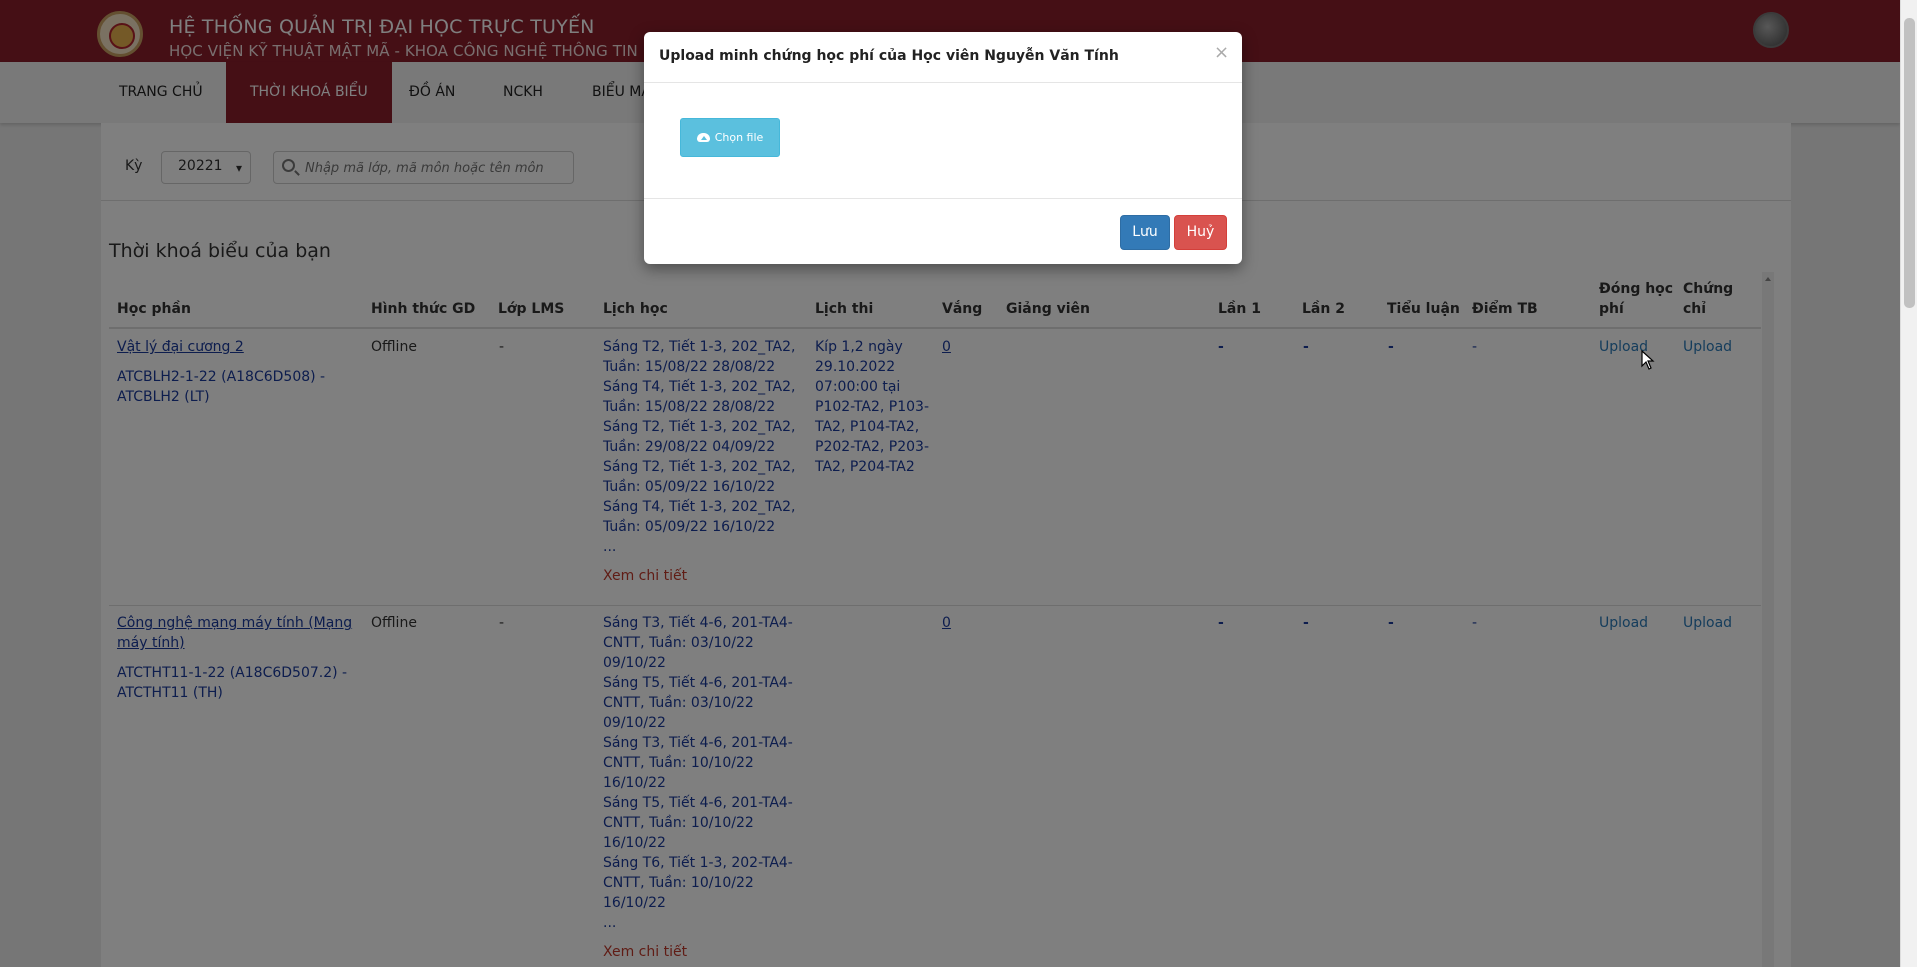 This screenshot has height=967, width=1917. Describe the element at coordinates (1145, 232) in the screenshot. I see `save-button: Lưu` at that location.